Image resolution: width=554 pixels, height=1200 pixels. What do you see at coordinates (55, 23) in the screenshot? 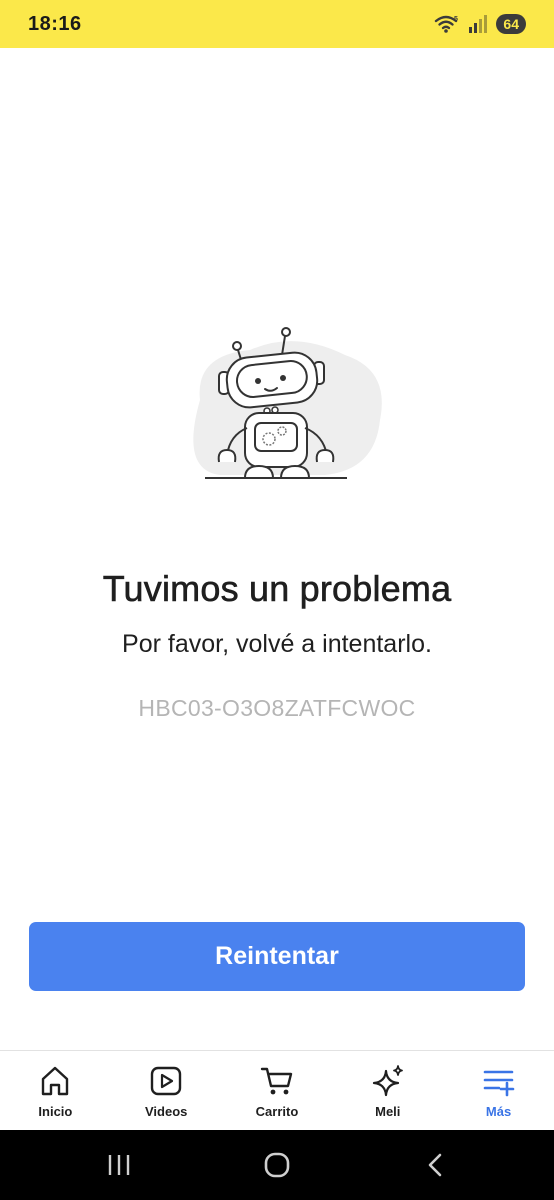
I see `status-time: 18:16` at bounding box center [55, 23].